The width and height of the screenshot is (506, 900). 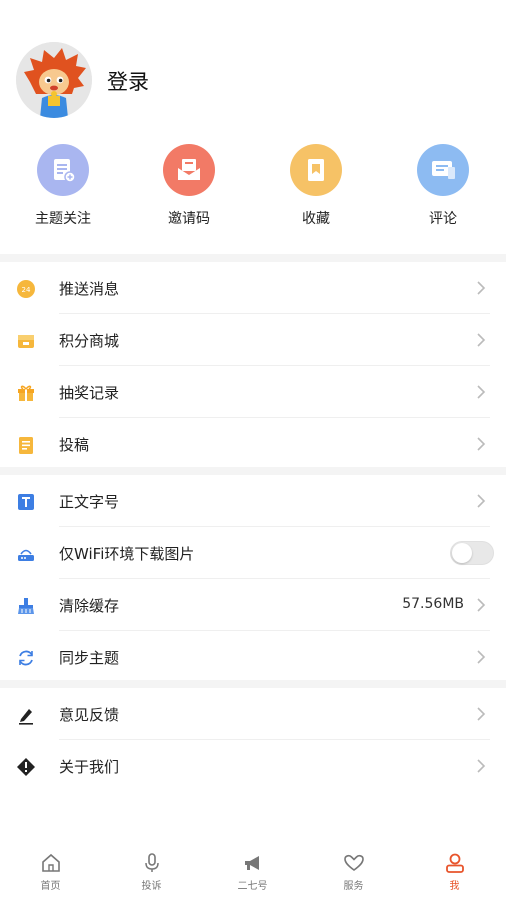 What do you see at coordinates (26, 341) in the screenshot?
I see `points-mall-icon` at bounding box center [26, 341].